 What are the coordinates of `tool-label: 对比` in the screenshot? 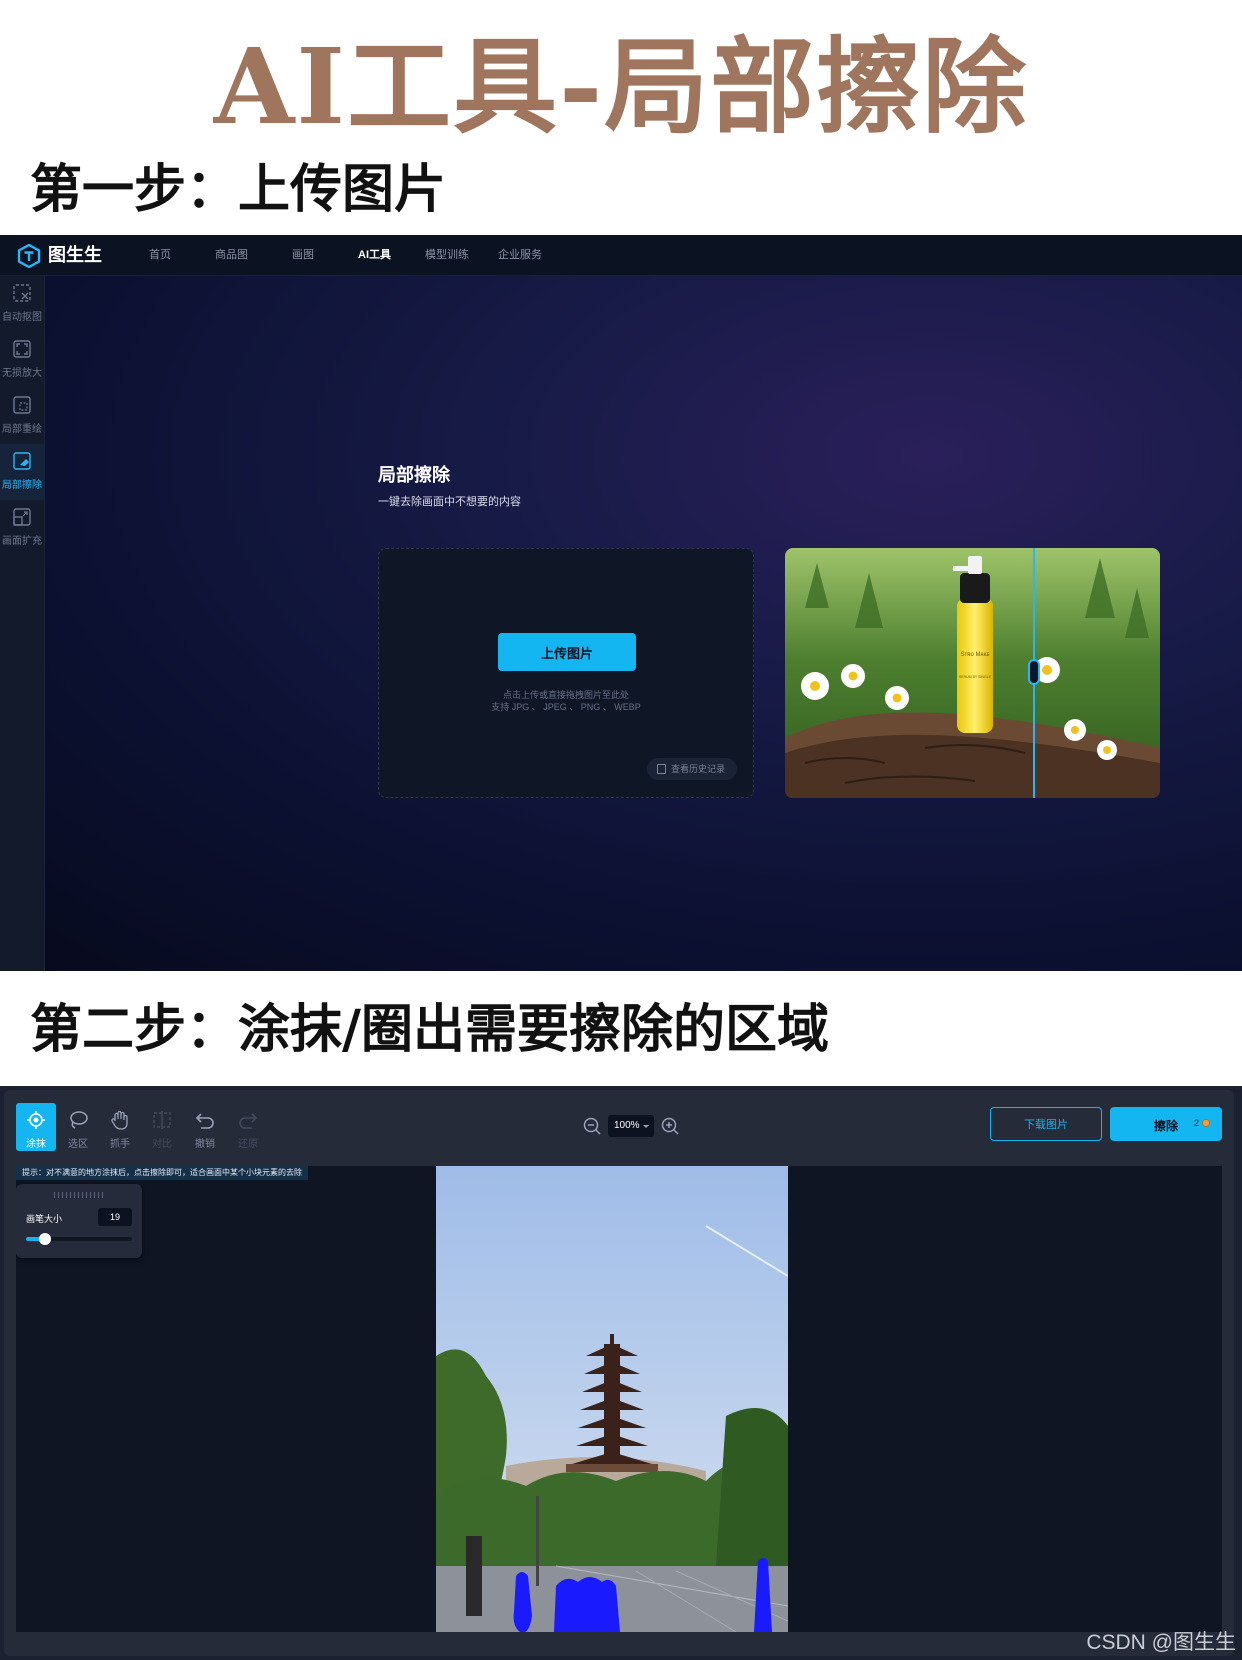 It's located at (162, 1144).